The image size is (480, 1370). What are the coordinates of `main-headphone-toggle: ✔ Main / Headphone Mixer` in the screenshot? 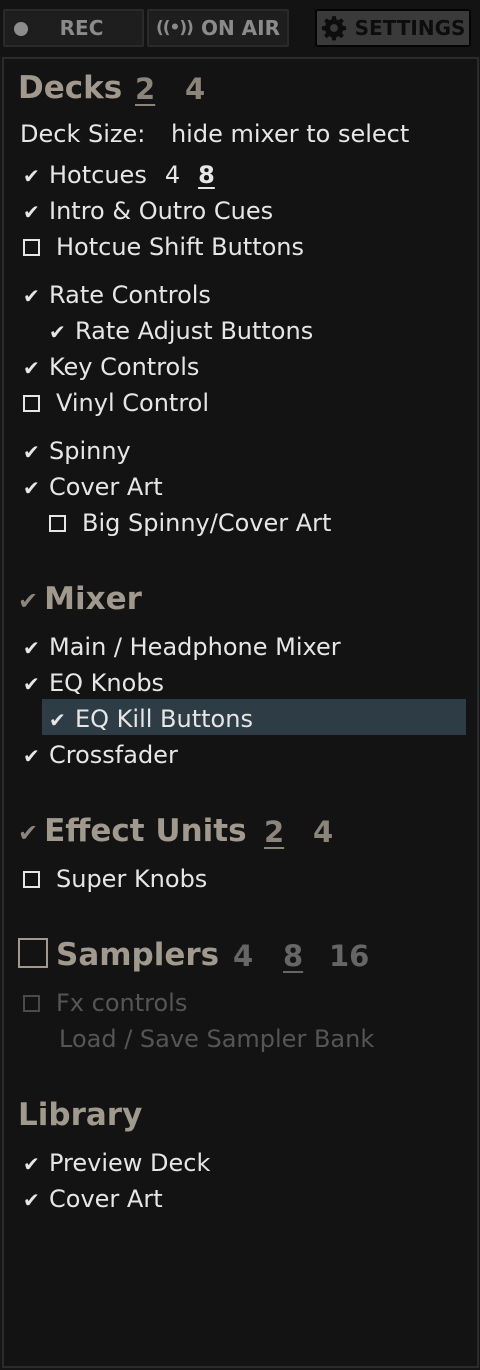 It's located at (182, 647).